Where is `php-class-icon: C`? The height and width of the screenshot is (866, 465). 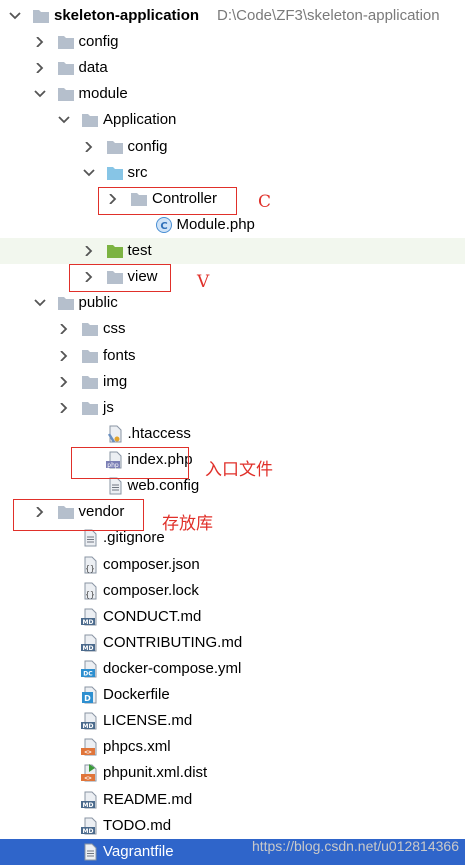 php-class-icon: C is located at coordinates (164, 225).